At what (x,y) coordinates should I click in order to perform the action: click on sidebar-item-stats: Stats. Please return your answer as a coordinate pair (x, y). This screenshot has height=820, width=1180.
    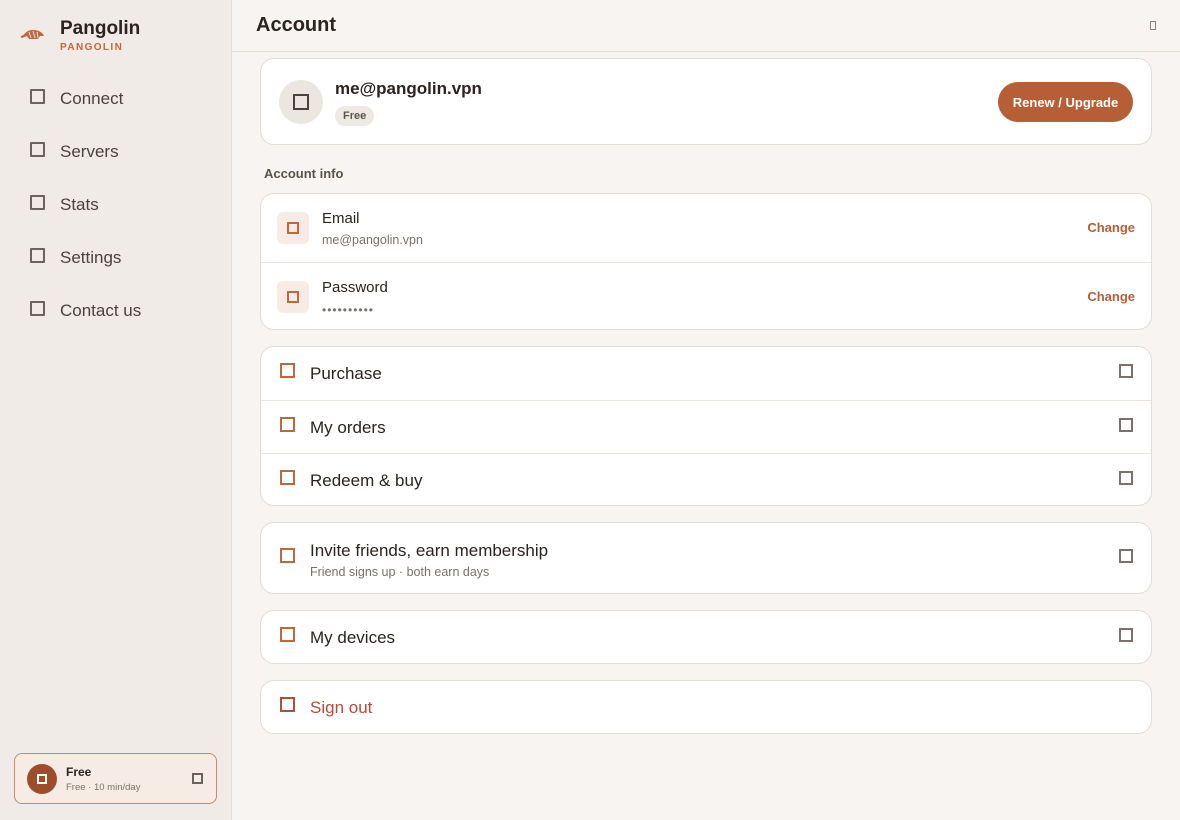
    Looking at the image, I should click on (115, 204).